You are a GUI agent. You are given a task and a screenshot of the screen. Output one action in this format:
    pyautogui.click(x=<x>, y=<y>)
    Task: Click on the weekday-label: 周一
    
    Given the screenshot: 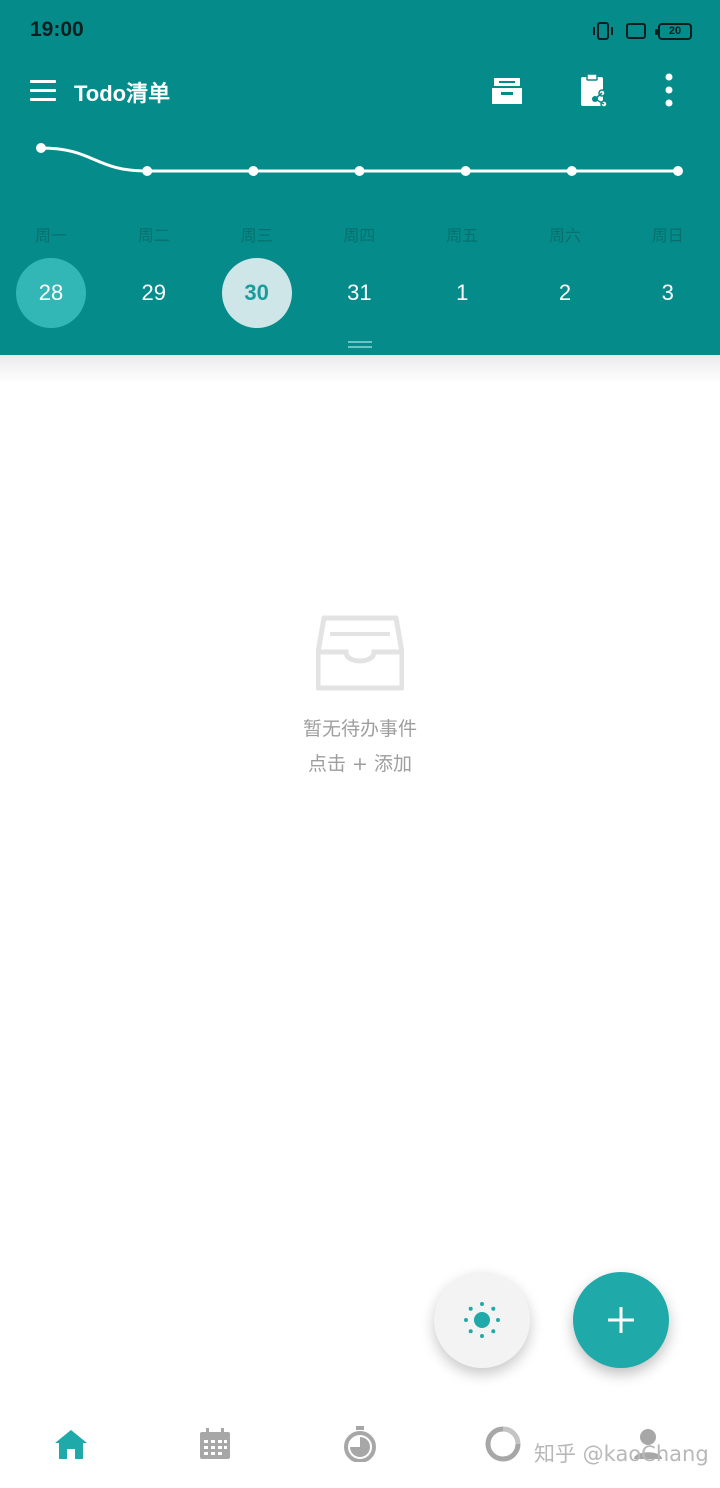 What is the action you would take?
    pyautogui.click(x=50, y=235)
    